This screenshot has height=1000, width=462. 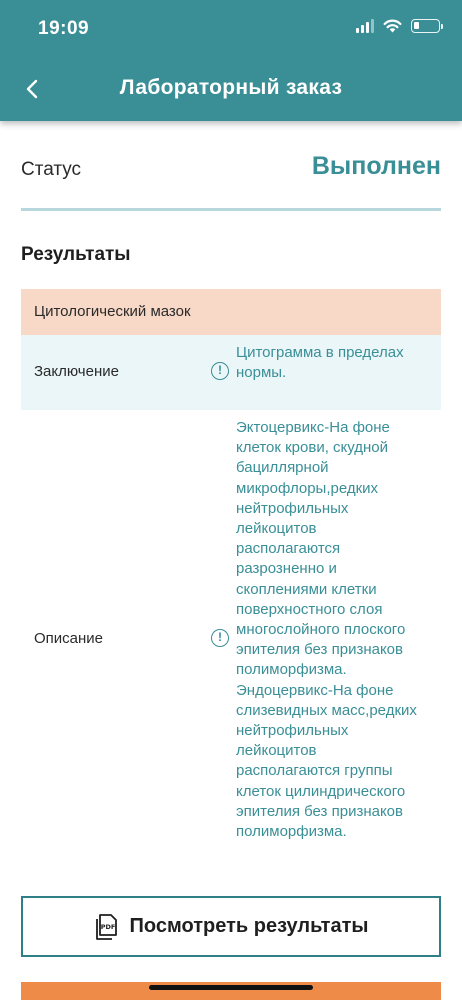 I want to click on svg-text: PDF, so click(x=107, y=927).